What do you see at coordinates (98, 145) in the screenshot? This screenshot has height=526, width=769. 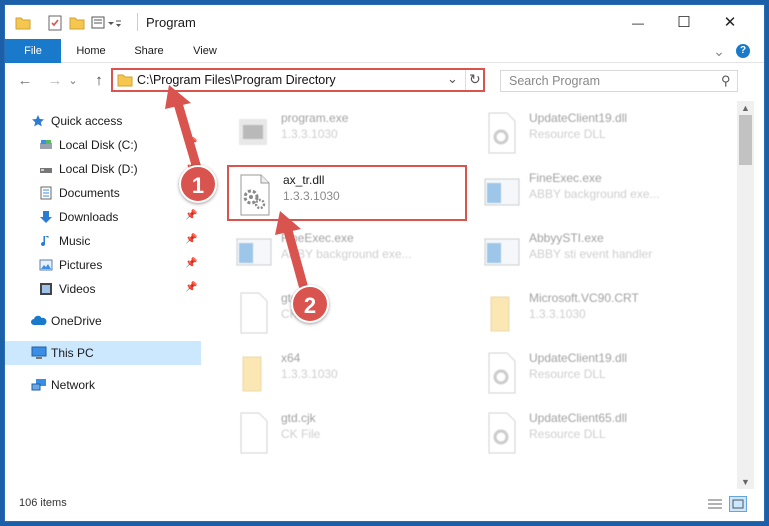 I see `sidebar-item-label: Local Disk (C:)` at bounding box center [98, 145].